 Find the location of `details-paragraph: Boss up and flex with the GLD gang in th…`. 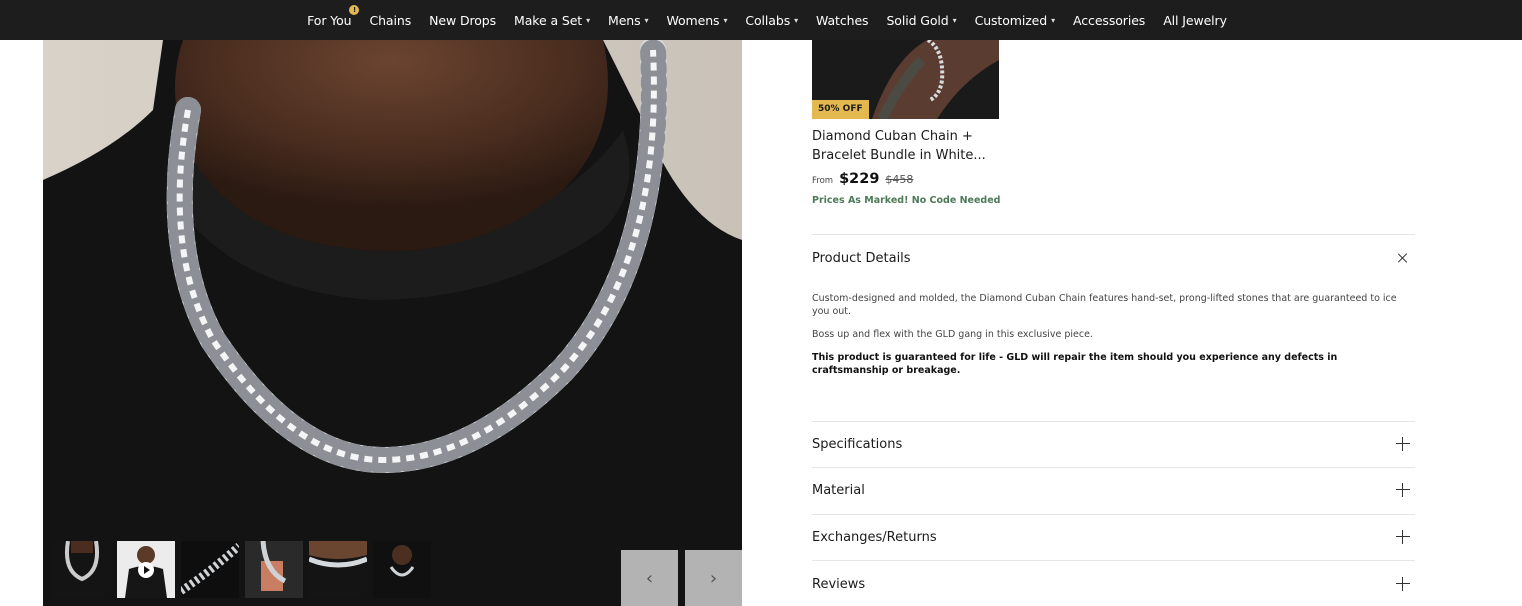

details-paragraph: Boss up and flex with the GLD gang in th… is located at coordinates (952, 334).